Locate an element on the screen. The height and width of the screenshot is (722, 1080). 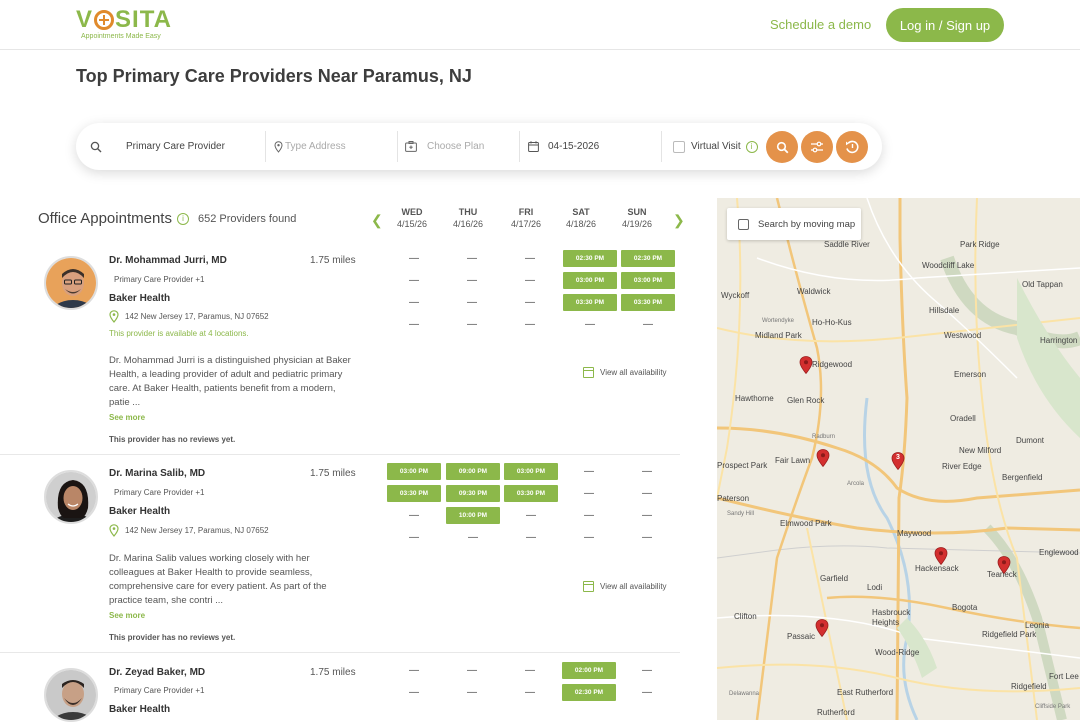
map-label: Rutherford is located at coordinates (836, 712).